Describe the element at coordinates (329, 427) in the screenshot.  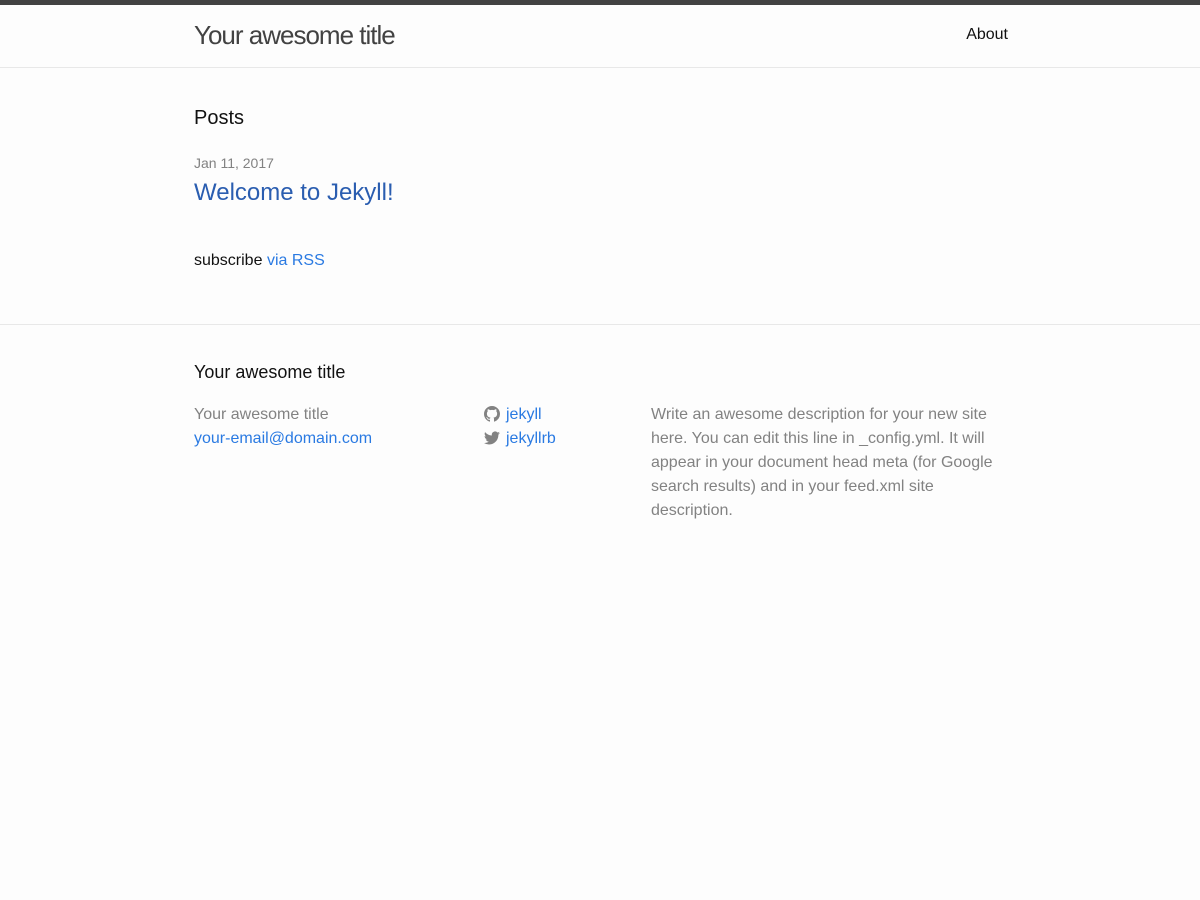
I see `footer-contact-column: Your awesome title your-email@domain.com` at that location.